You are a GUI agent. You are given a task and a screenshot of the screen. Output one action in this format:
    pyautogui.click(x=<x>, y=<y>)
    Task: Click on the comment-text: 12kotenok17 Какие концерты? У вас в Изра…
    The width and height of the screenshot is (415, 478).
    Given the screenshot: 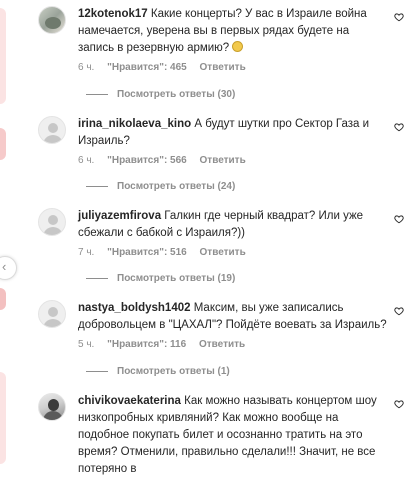 What is the action you would take?
    pyautogui.click(x=233, y=31)
    